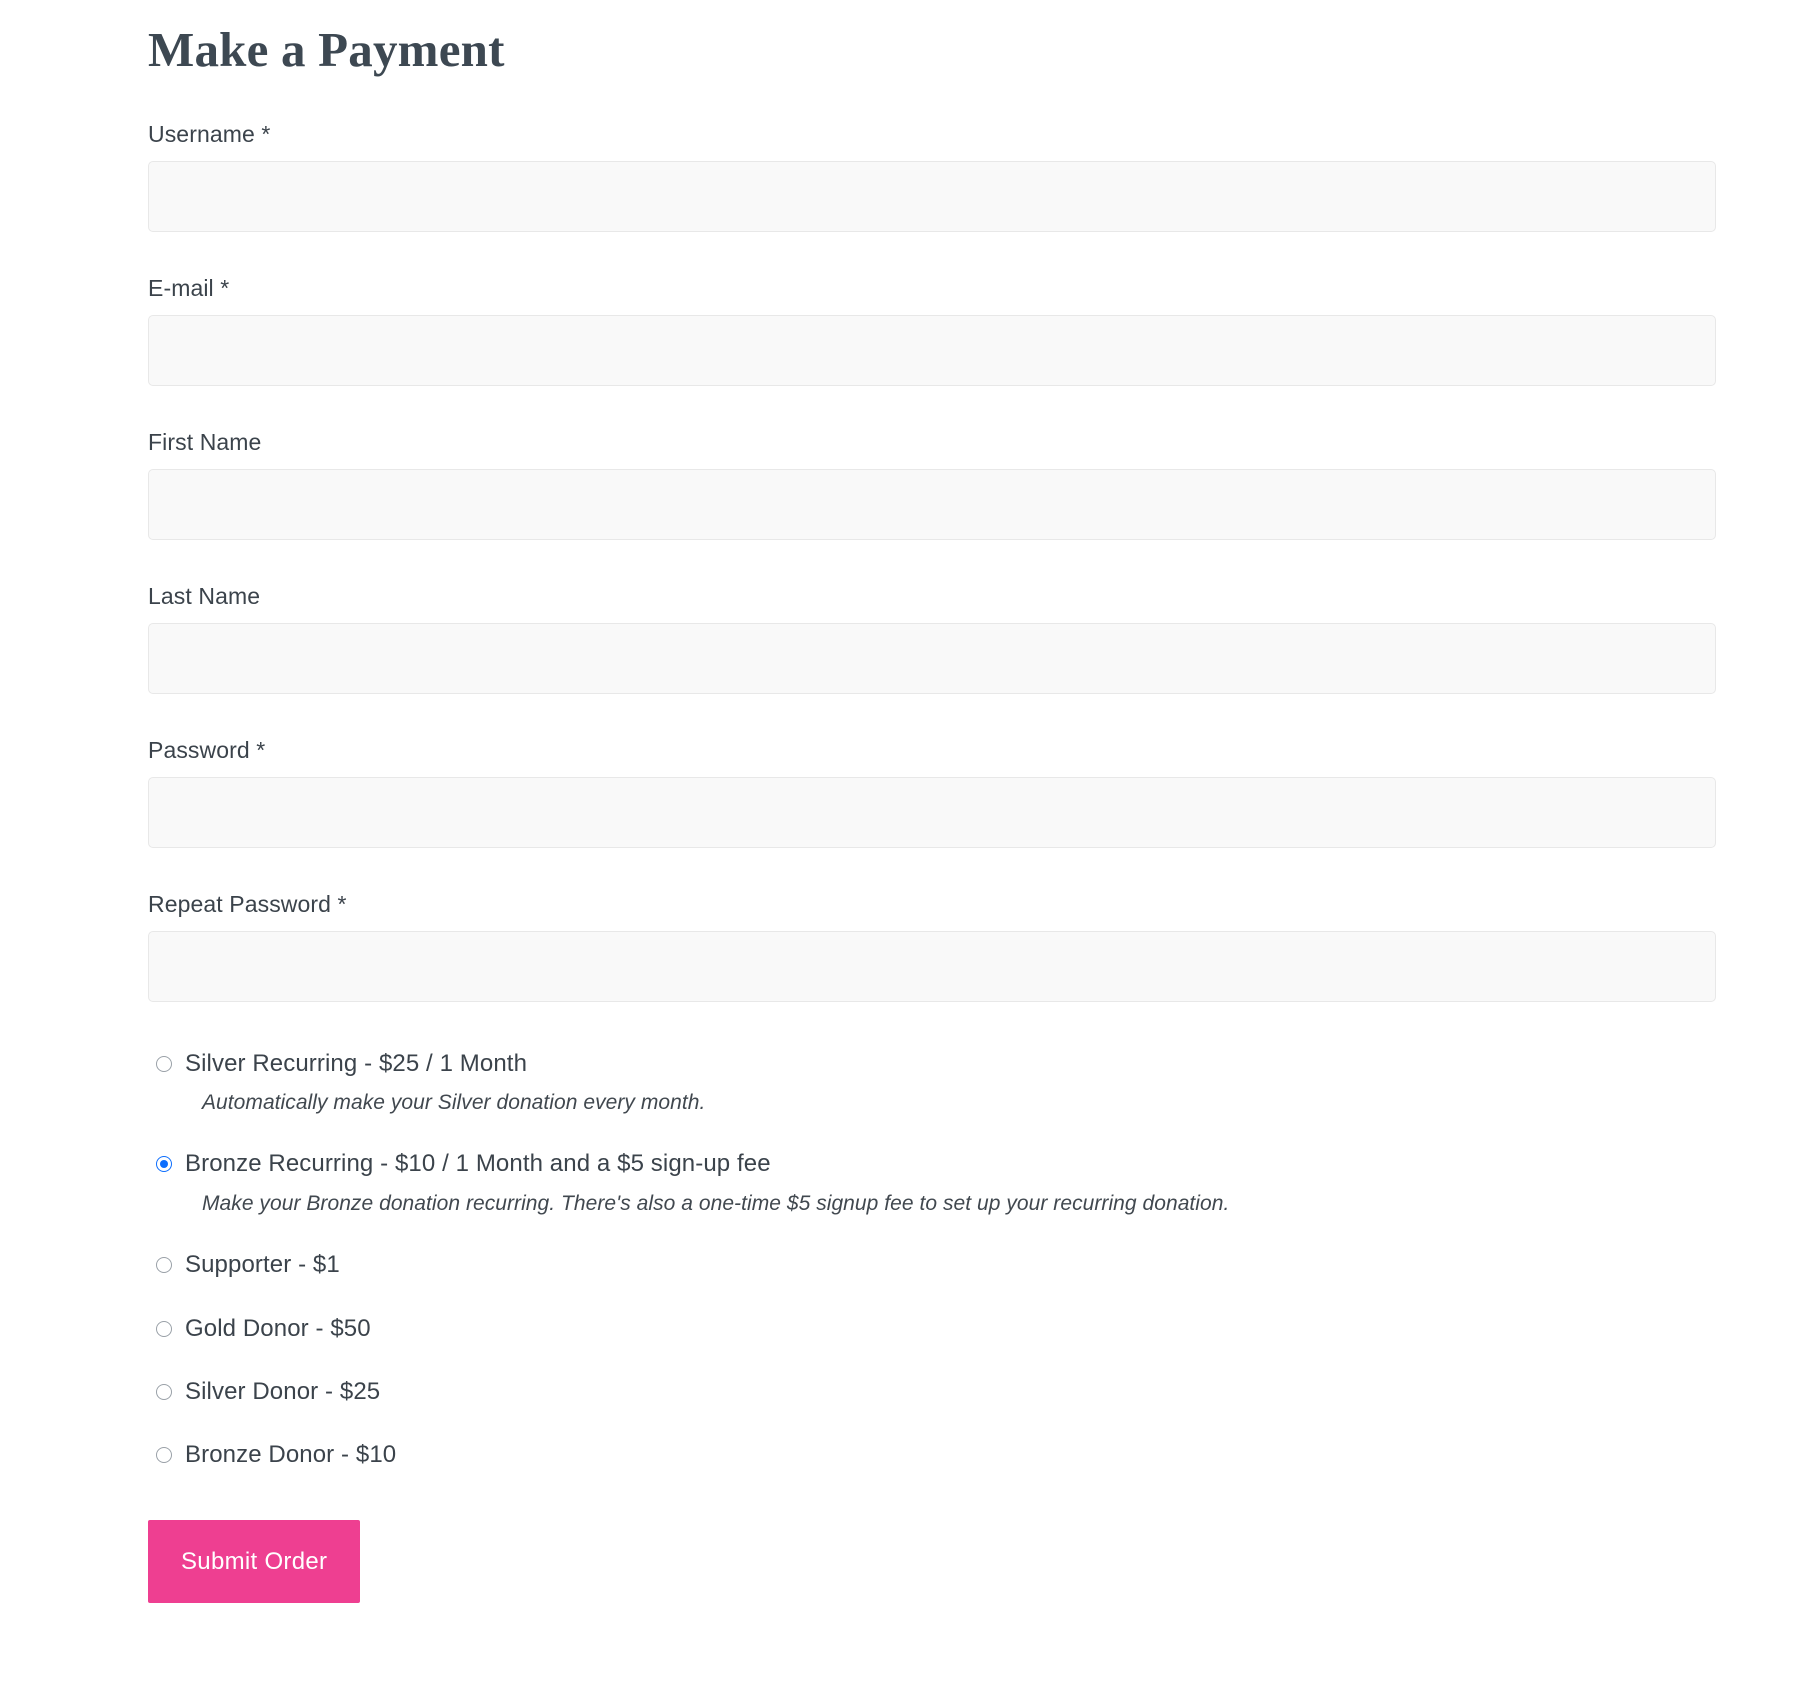  I want to click on plan-label-5: Bronze Donor - $10, so click(290, 1455).